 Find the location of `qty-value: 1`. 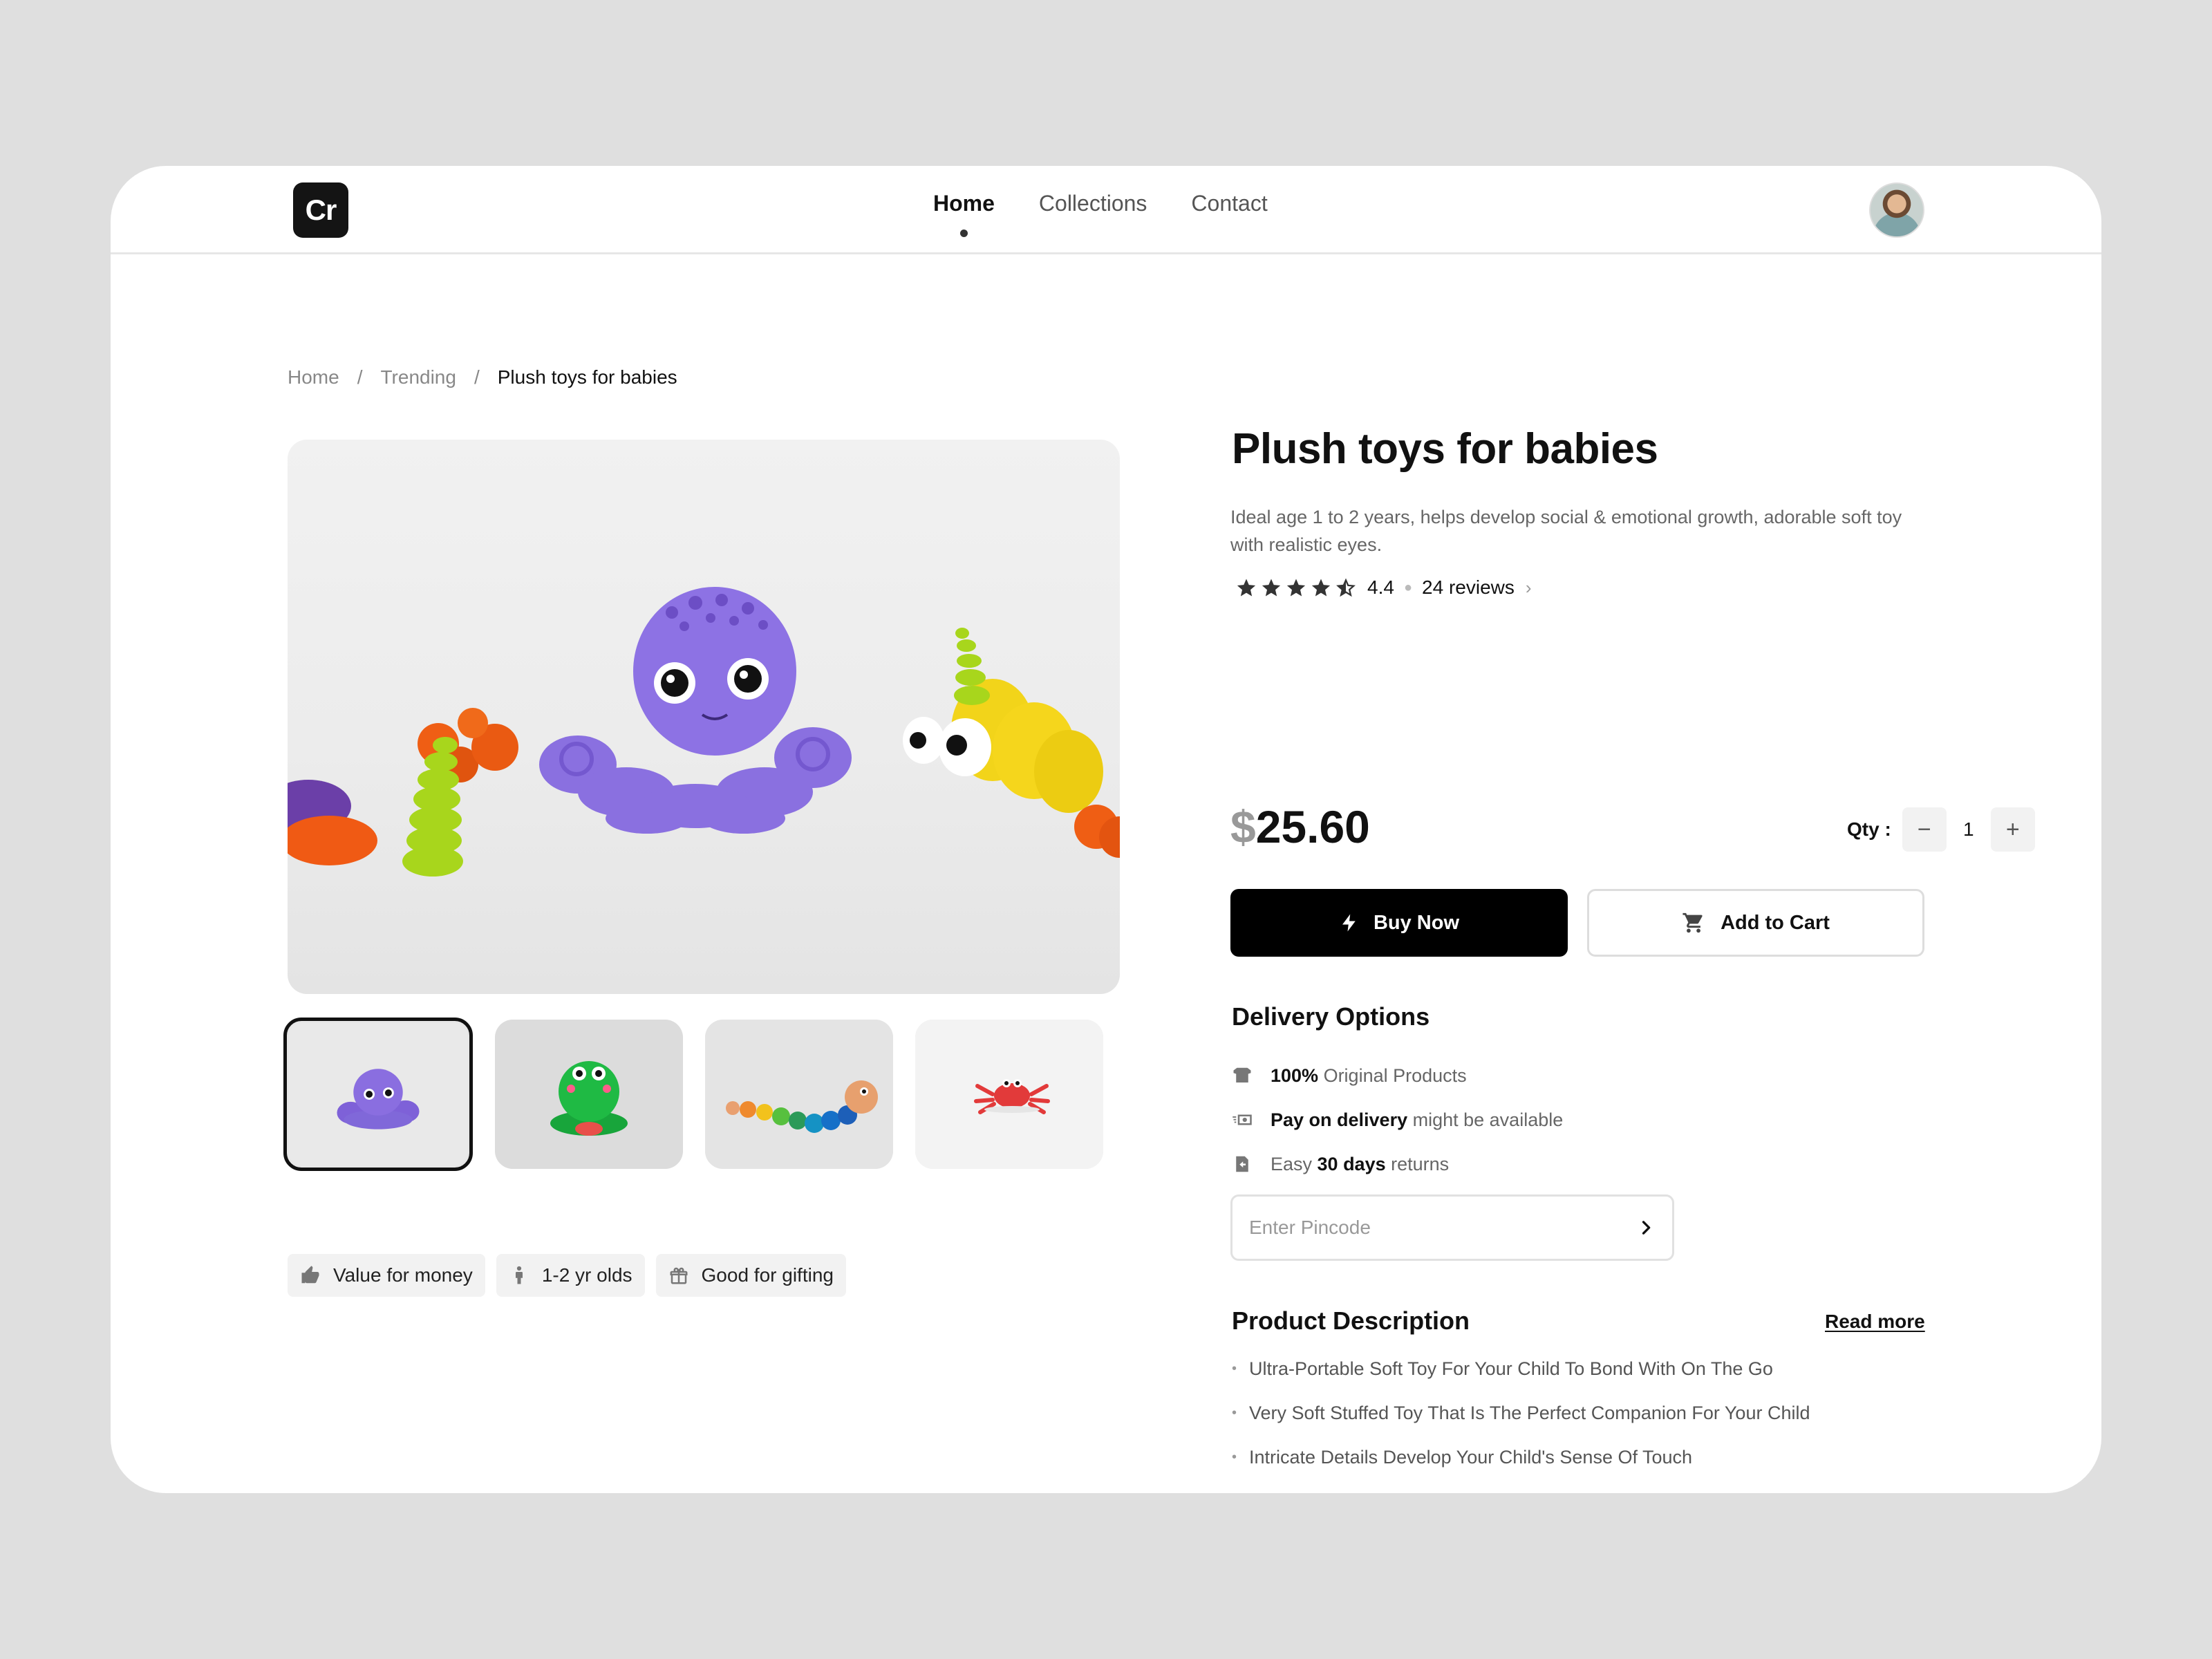

qty-value: 1 is located at coordinates (1968, 829).